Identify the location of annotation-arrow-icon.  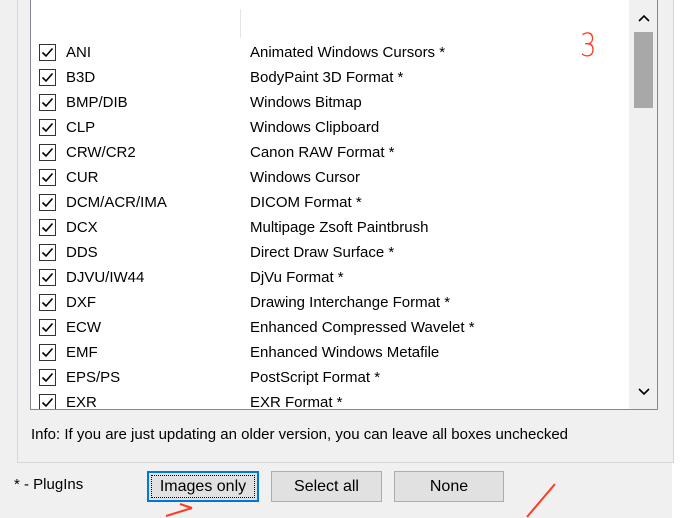
(179, 510).